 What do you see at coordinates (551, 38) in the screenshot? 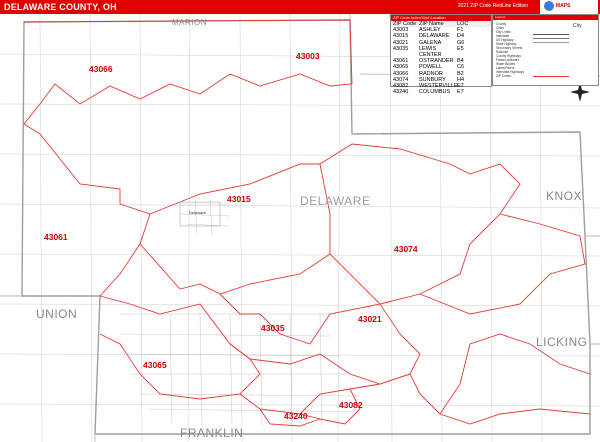
I see `legend-line-highway` at bounding box center [551, 38].